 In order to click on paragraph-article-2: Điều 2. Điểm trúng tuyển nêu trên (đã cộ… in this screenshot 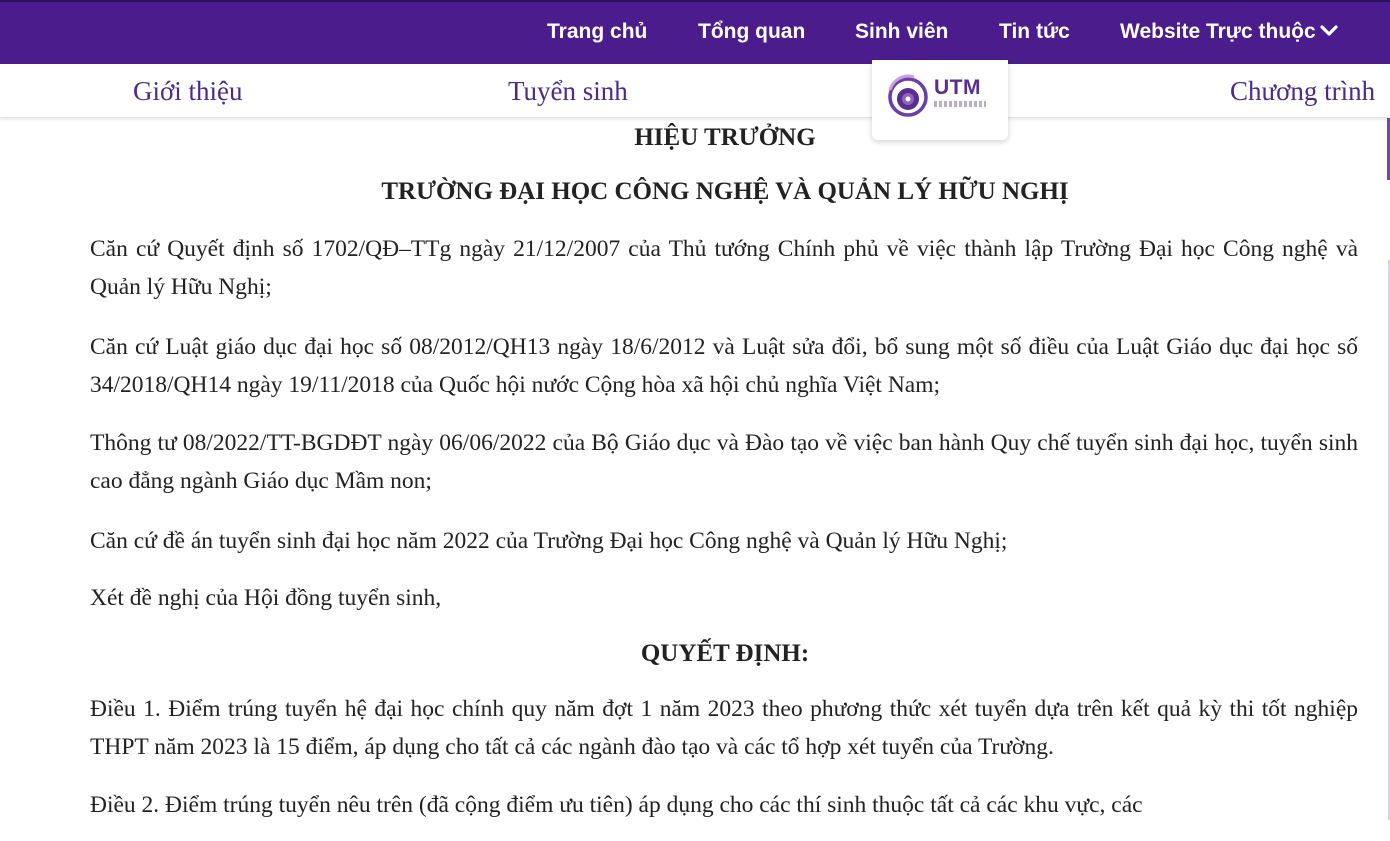, I will do `click(616, 805)`.